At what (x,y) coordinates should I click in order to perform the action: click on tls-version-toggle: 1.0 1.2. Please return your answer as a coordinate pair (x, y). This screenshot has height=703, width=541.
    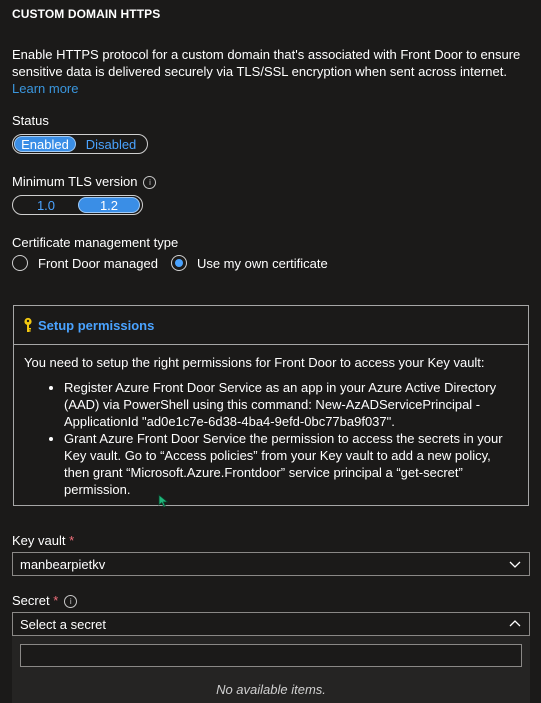
    Looking at the image, I should click on (77, 205).